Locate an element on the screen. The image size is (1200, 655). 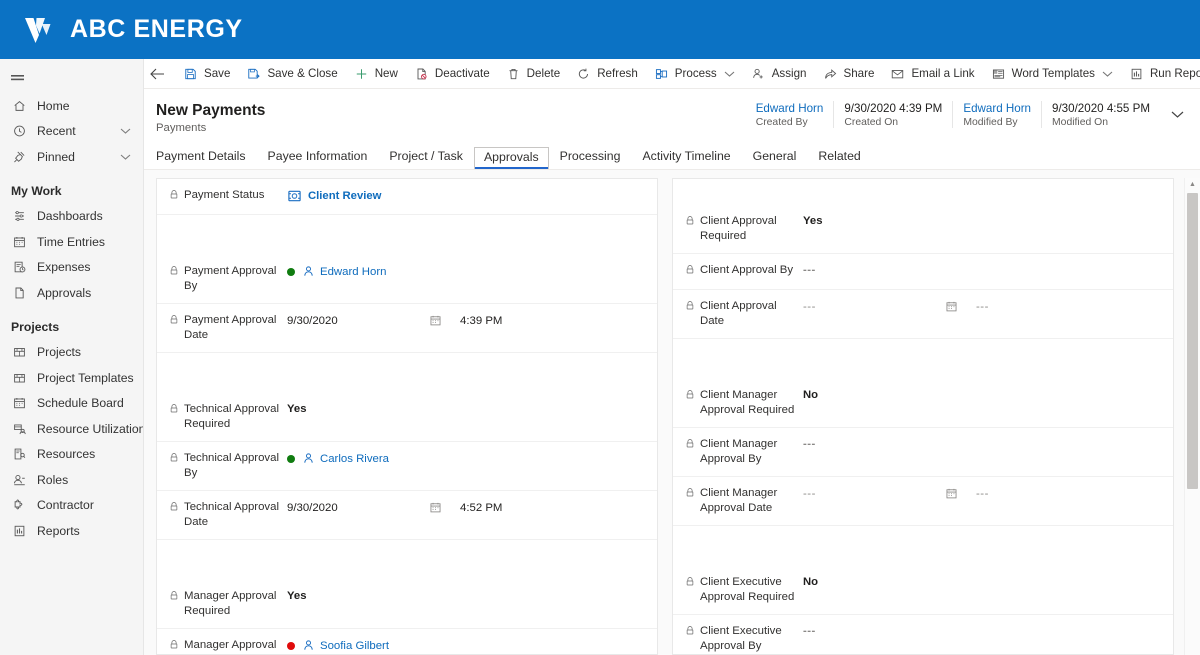
field-value: 9/30/2020 4:39 PM is located at coordinates (467, 320).